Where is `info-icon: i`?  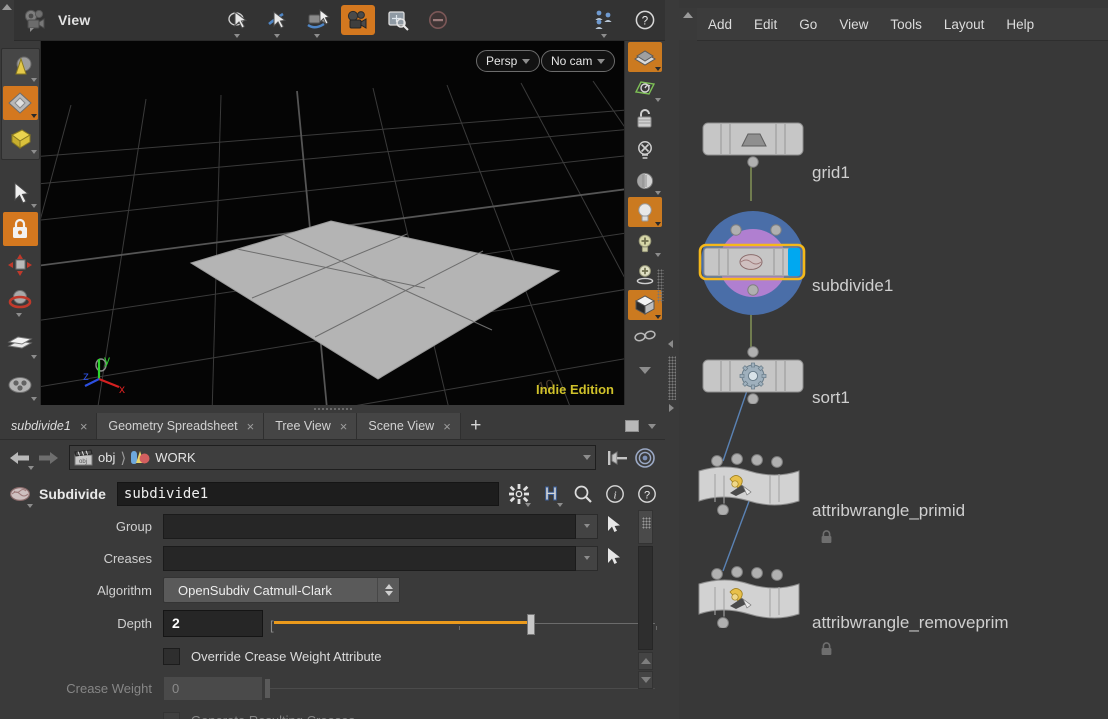
info-icon: i is located at coordinates (614, 494).